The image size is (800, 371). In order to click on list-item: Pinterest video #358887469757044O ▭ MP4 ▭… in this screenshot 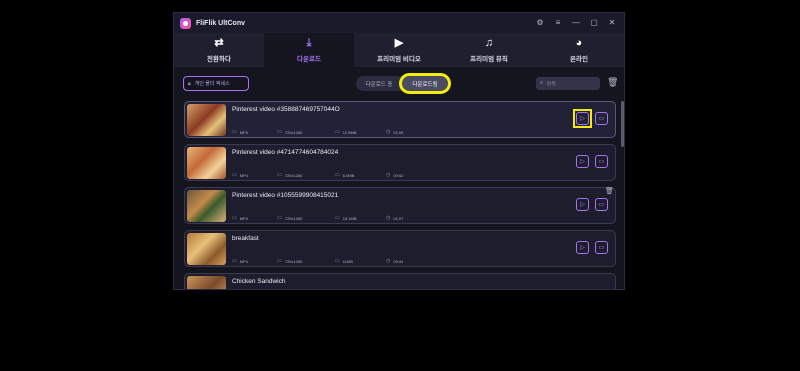, I will do `click(400, 119)`.